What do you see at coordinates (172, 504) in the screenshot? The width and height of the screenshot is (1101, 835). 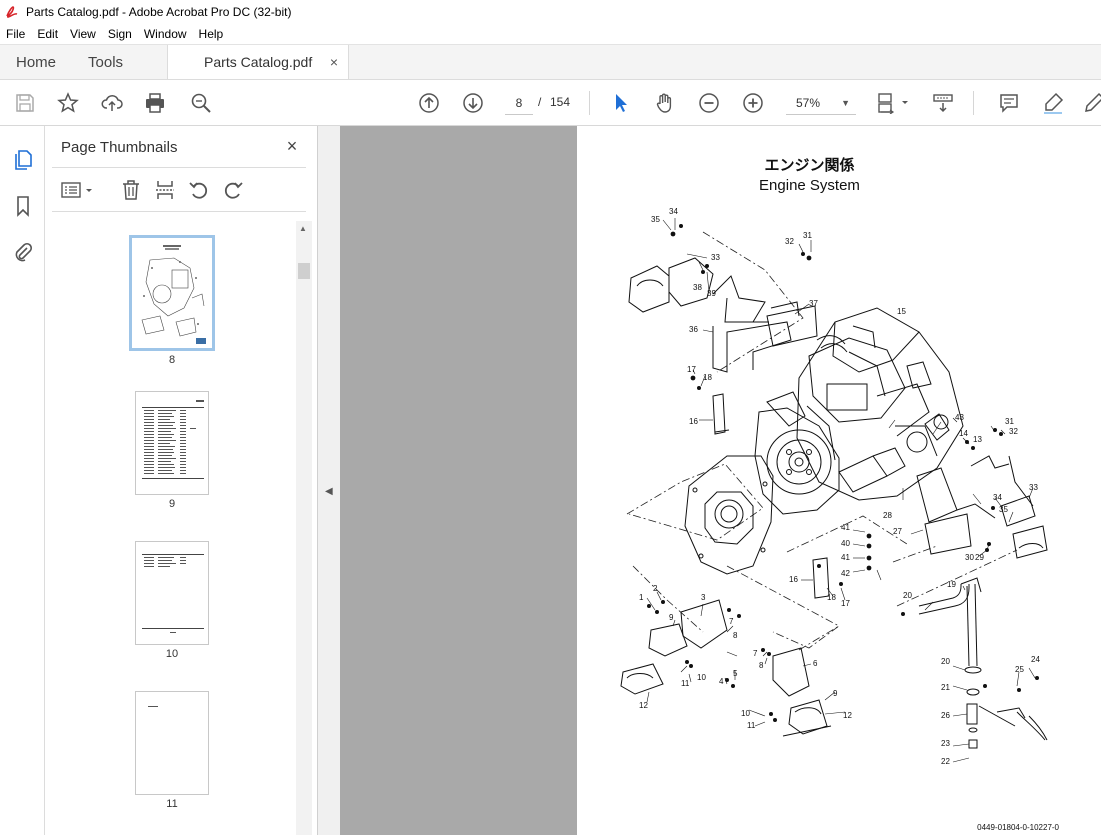 I see `thumbnail-page-number: 9` at bounding box center [172, 504].